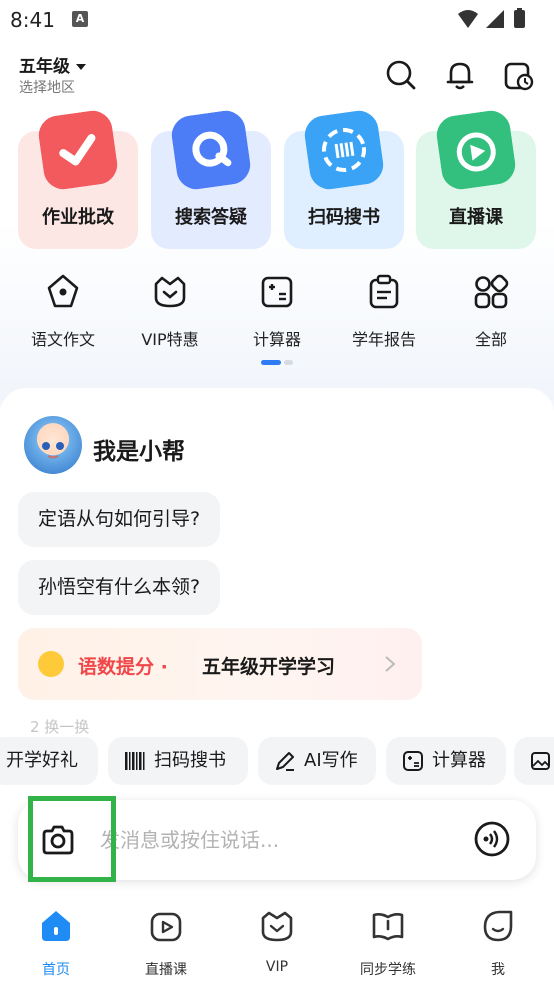 This screenshot has width=554, height=985. Describe the element at coordinates (383, 339) in the screenshot. I see `tool-label: 学年报告` at that location.